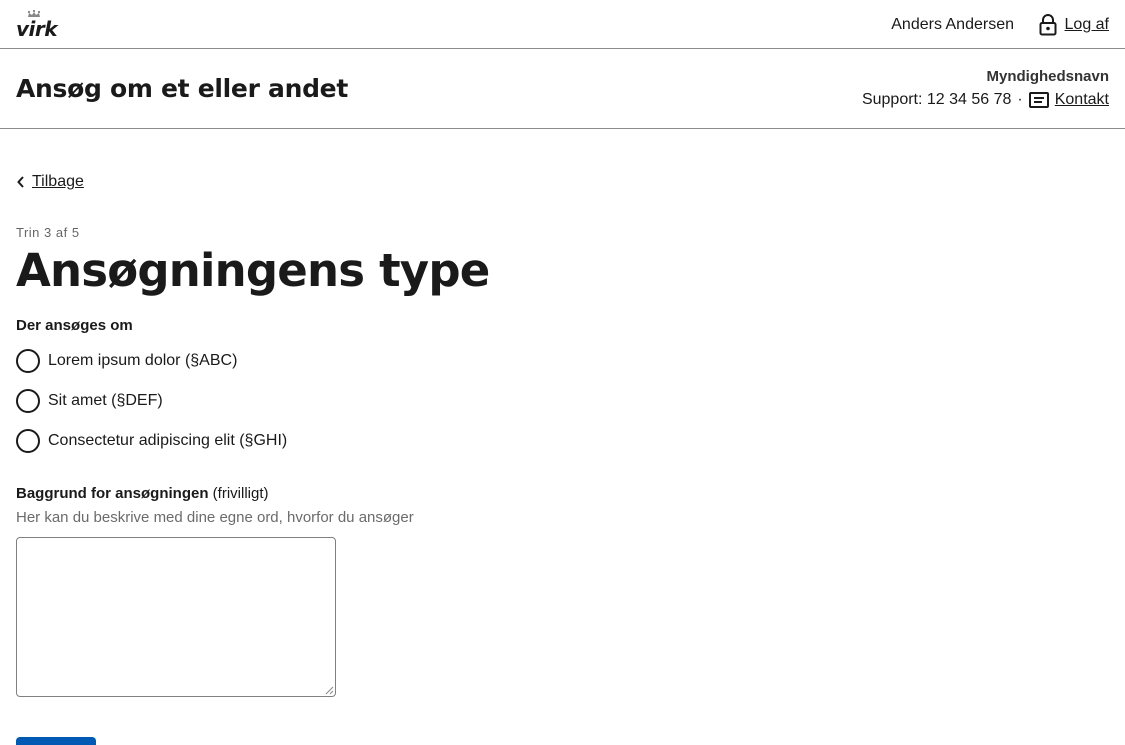  What do you see at coordinates (240, 493) in the screenshot?
I see `optional-marker: (frivilligt)` at bounding box center [240, 493].